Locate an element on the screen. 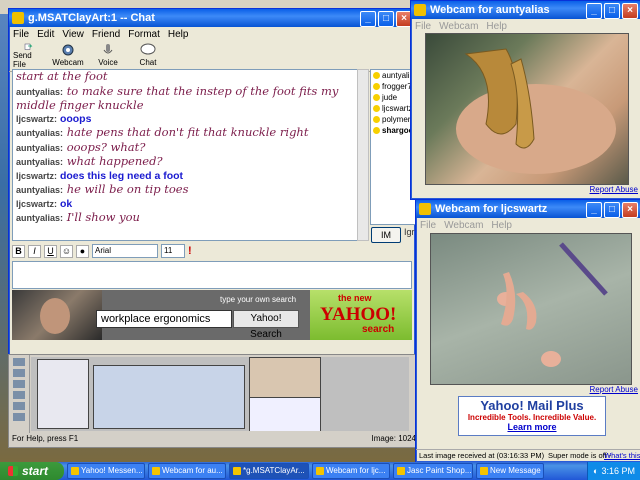 Image resolution: width=640 pixels, height=480 pixels. cam2-titlebar: Webcam for ljcswartz _ □ × is located at coordinates (528, 209).